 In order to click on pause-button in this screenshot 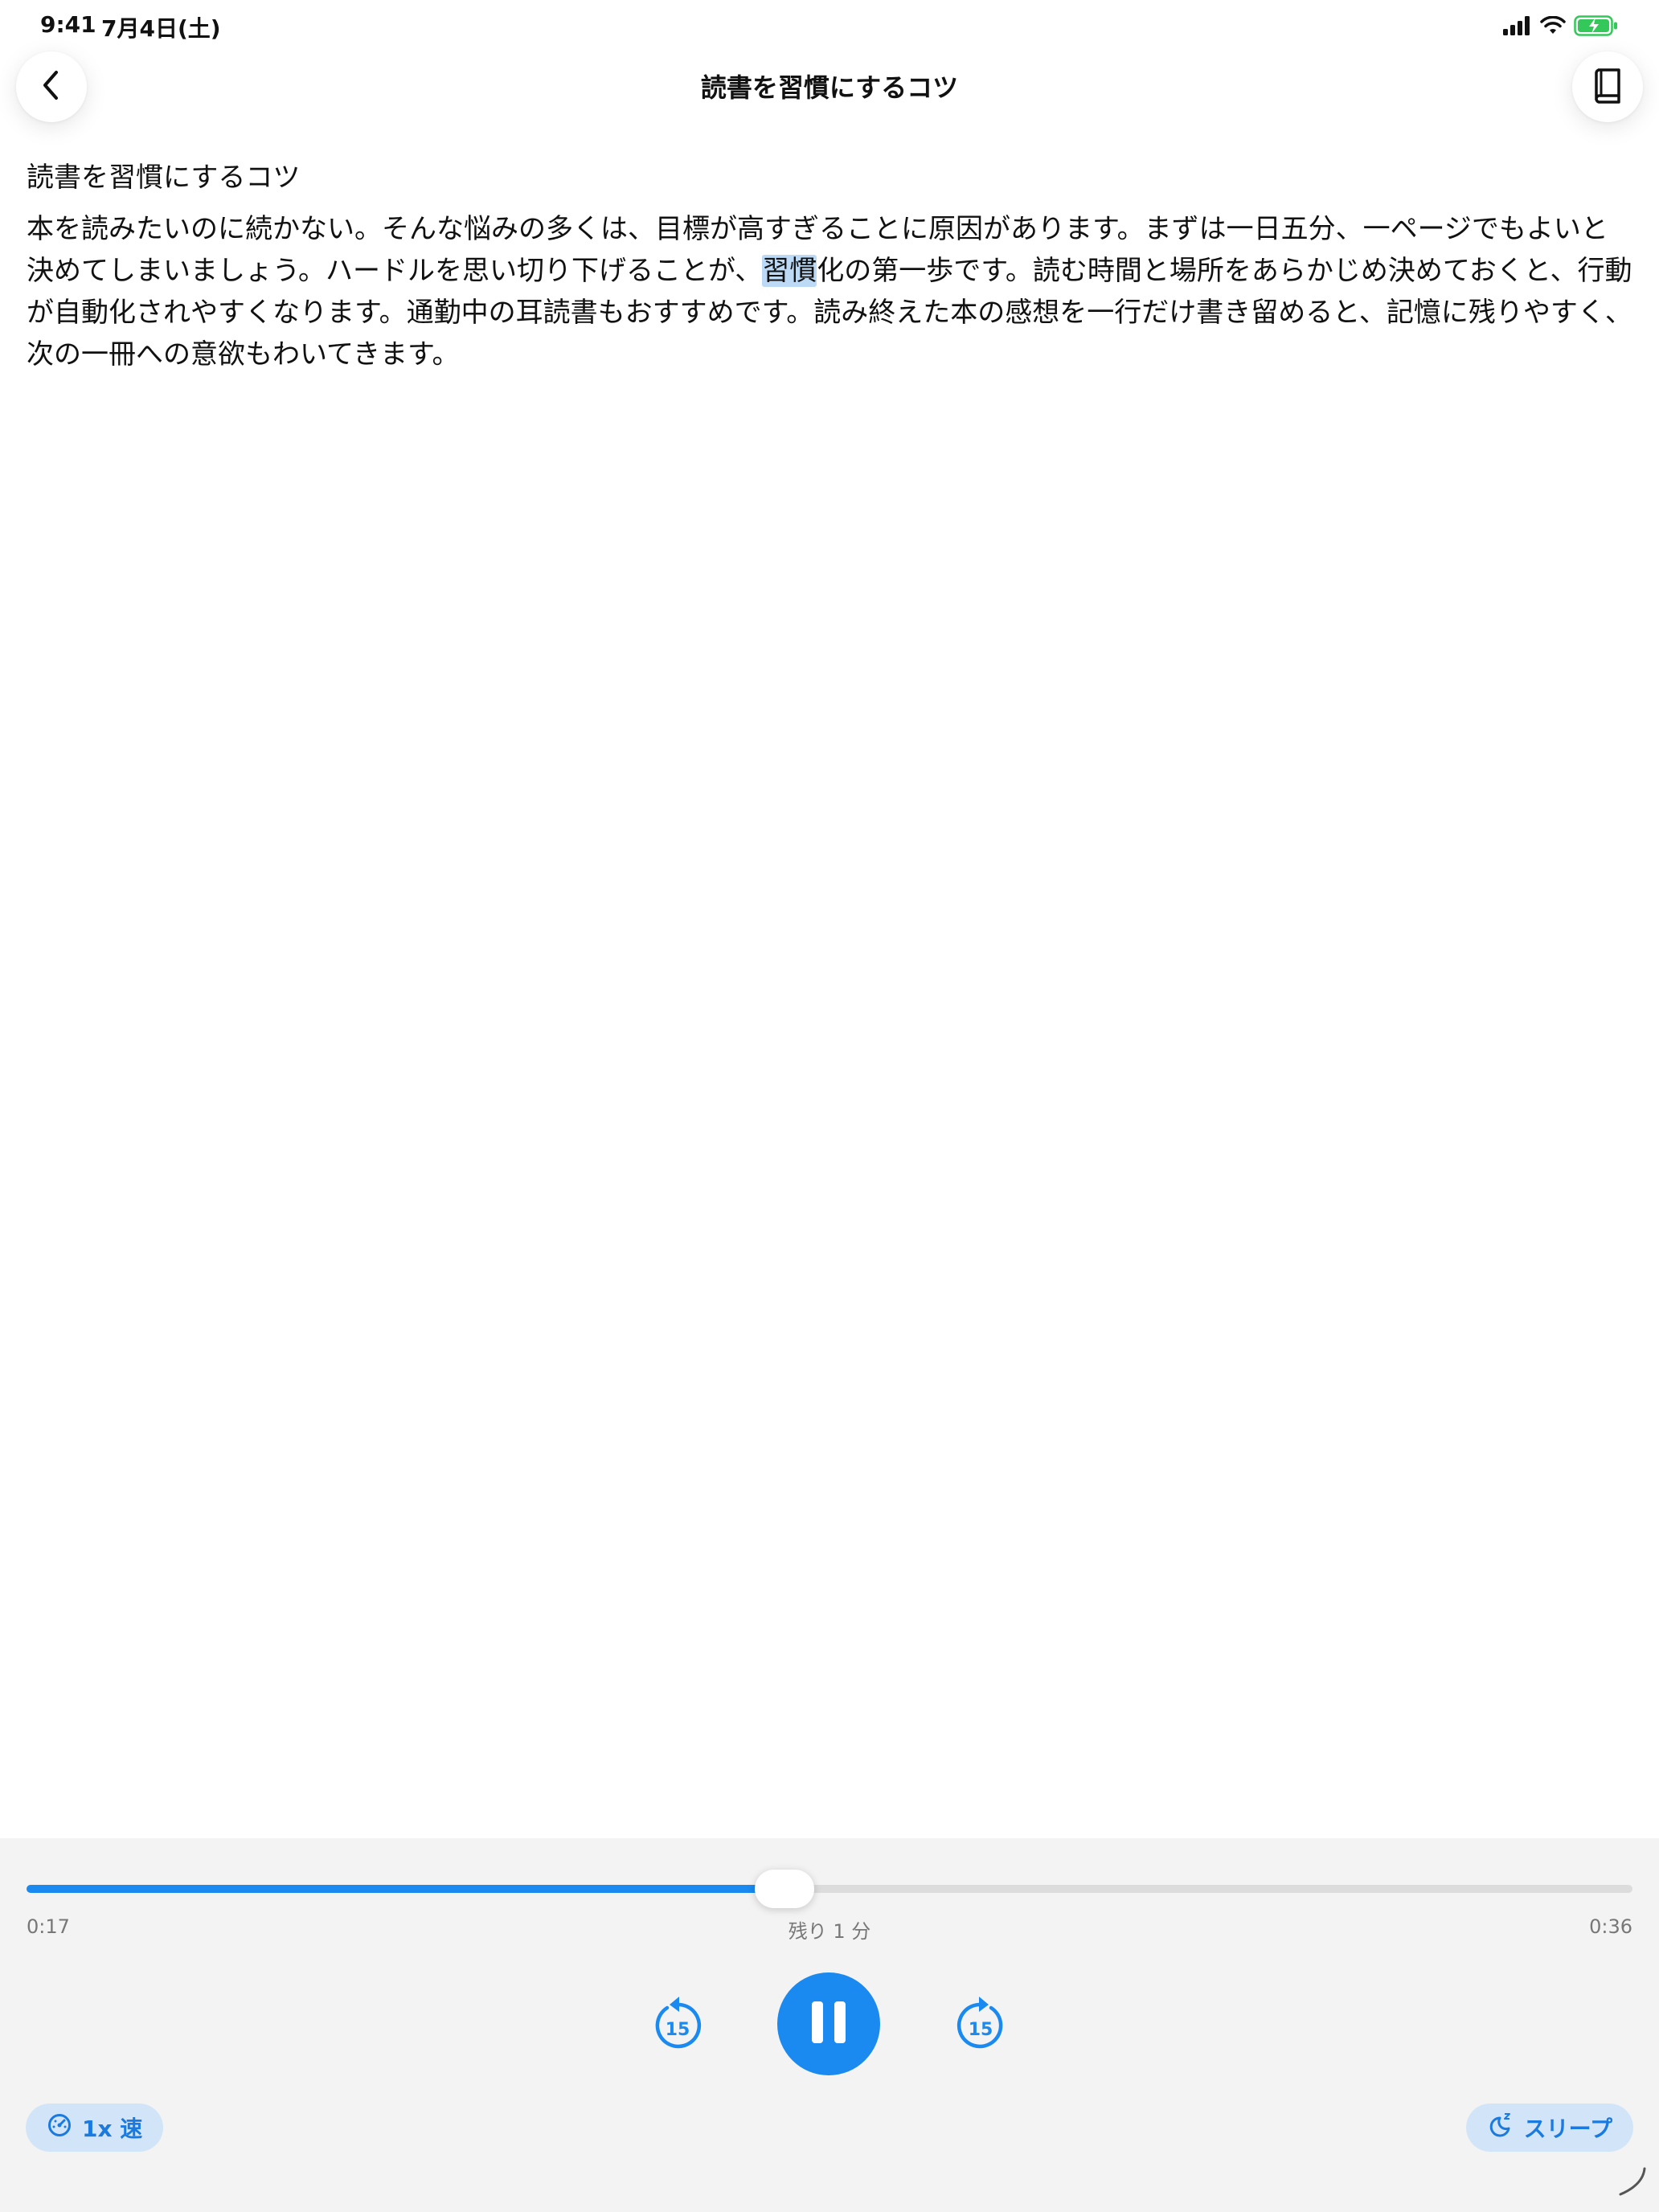, I will do `click(828, 2023)`.